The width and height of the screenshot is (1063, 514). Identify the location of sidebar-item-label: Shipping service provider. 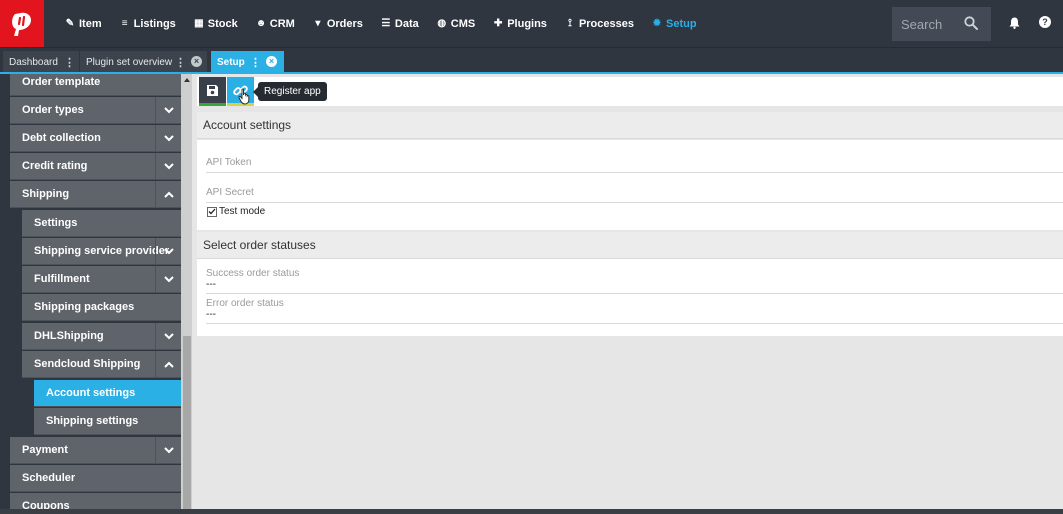
(102, 251).